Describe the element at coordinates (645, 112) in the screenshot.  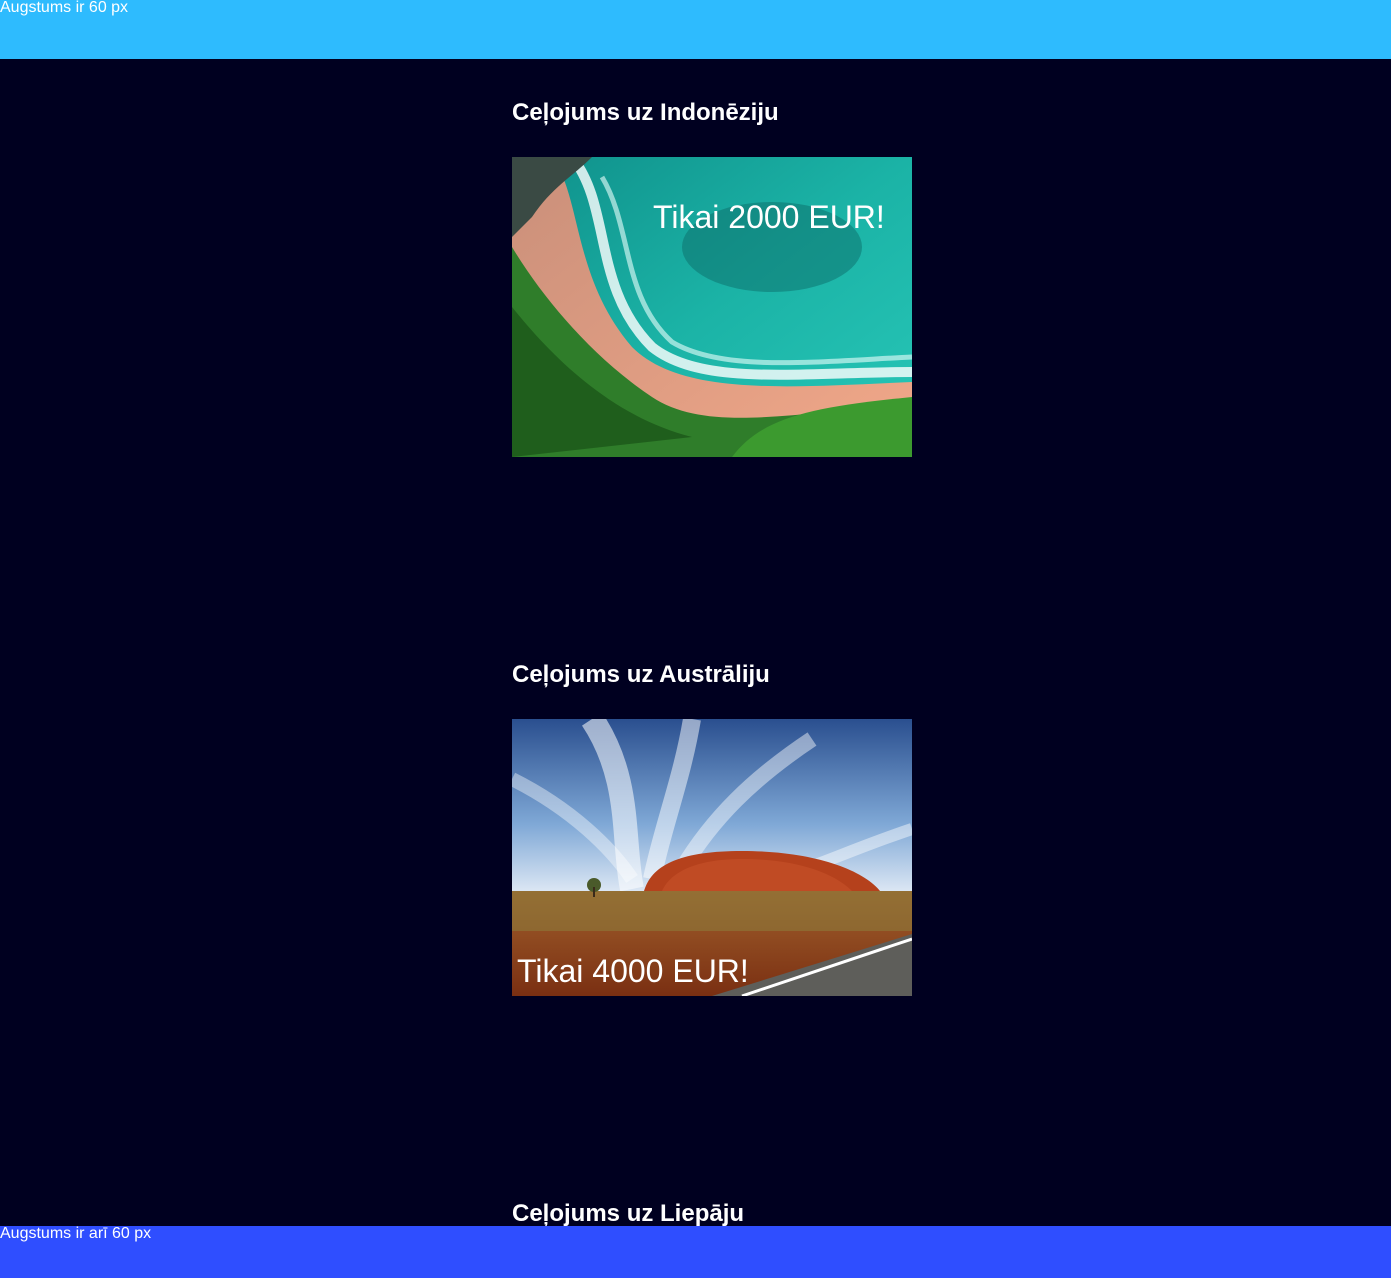
I see `trip-title-indonesia: Ceļojums uz Indonēziju` at that location.